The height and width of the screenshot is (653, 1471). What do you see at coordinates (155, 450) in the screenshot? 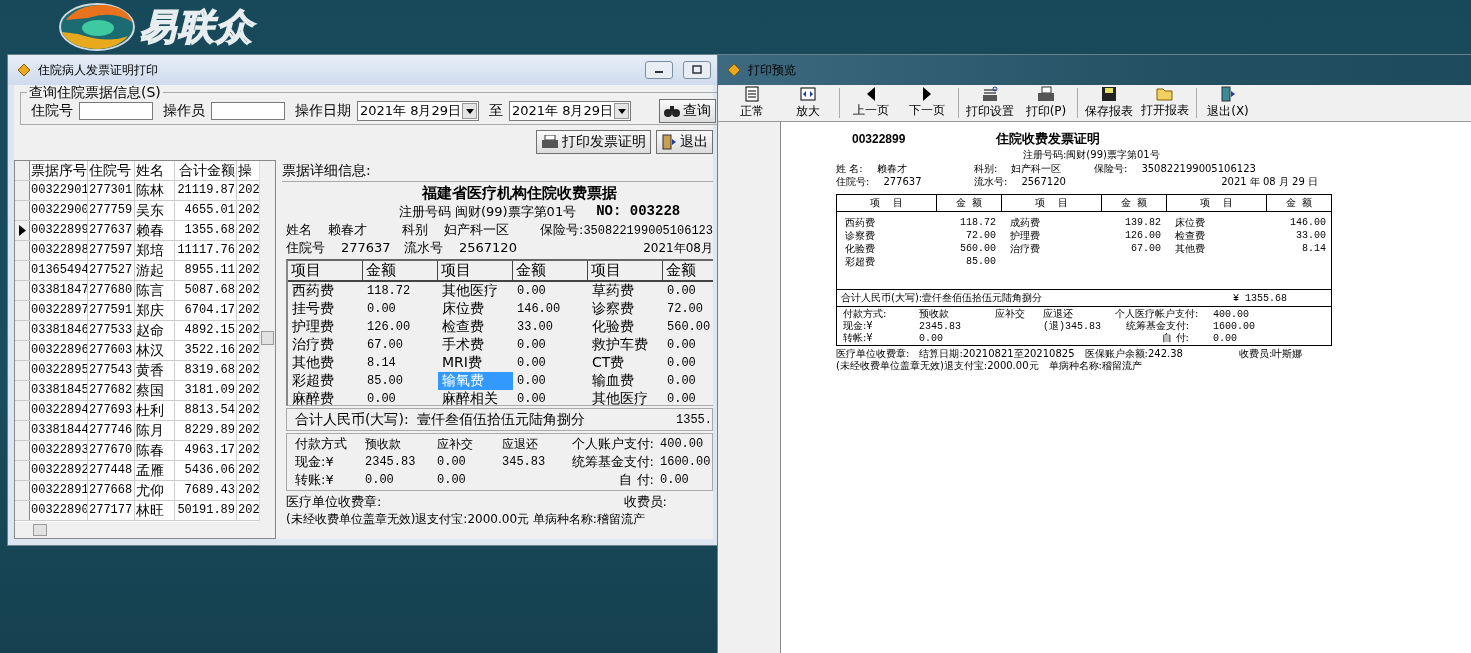
I see `table-cell: 陈春` at bounding box center [155, 450].